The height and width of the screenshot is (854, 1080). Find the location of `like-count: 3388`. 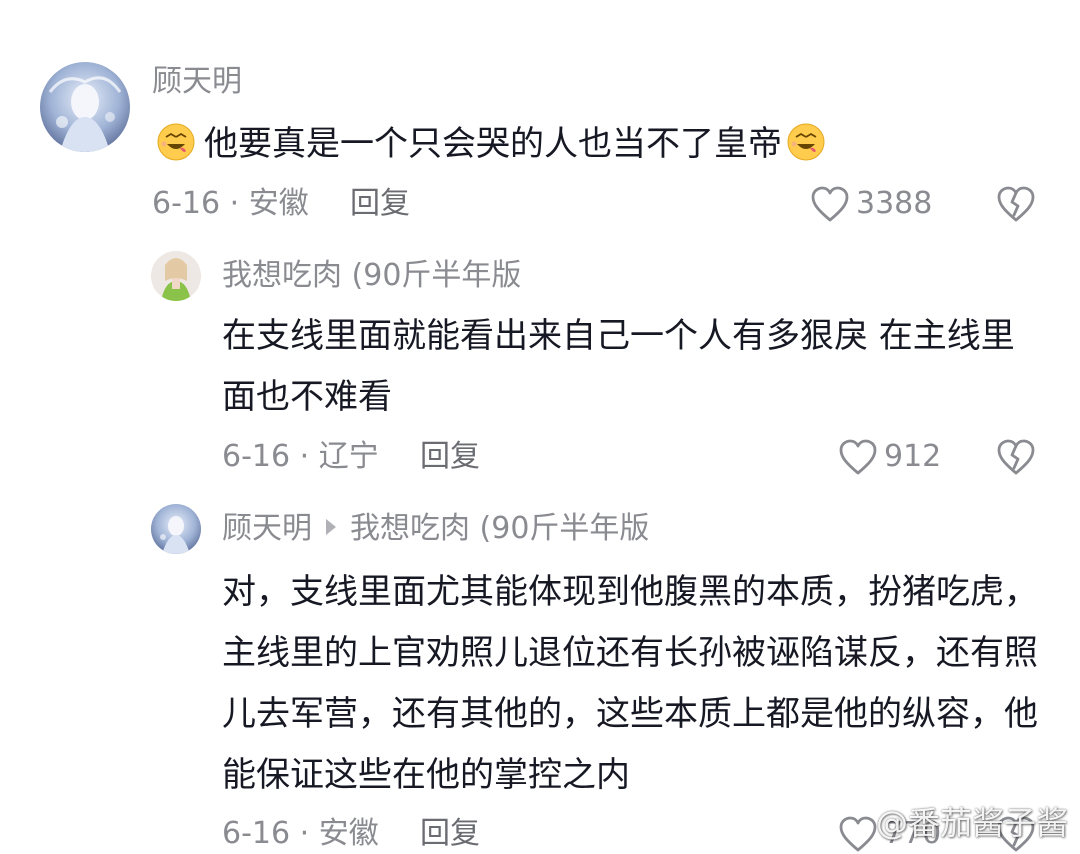

like-count: 3388 is located at coordinates (894, 203).